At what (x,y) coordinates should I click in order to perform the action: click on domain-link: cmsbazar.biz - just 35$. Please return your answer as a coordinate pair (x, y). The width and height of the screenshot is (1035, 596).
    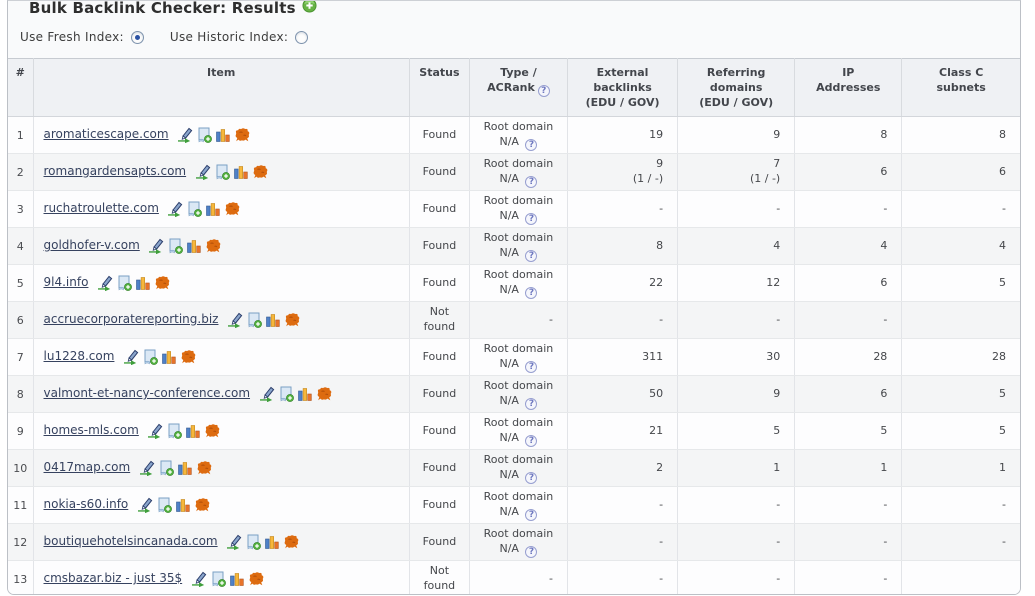
    Looking at the image, I should click on (113, 578).